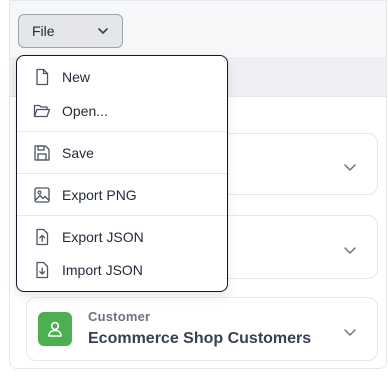 The height and width of the screenshot is (378, 388). I want to click on file-export-icon, so click(42, 237).